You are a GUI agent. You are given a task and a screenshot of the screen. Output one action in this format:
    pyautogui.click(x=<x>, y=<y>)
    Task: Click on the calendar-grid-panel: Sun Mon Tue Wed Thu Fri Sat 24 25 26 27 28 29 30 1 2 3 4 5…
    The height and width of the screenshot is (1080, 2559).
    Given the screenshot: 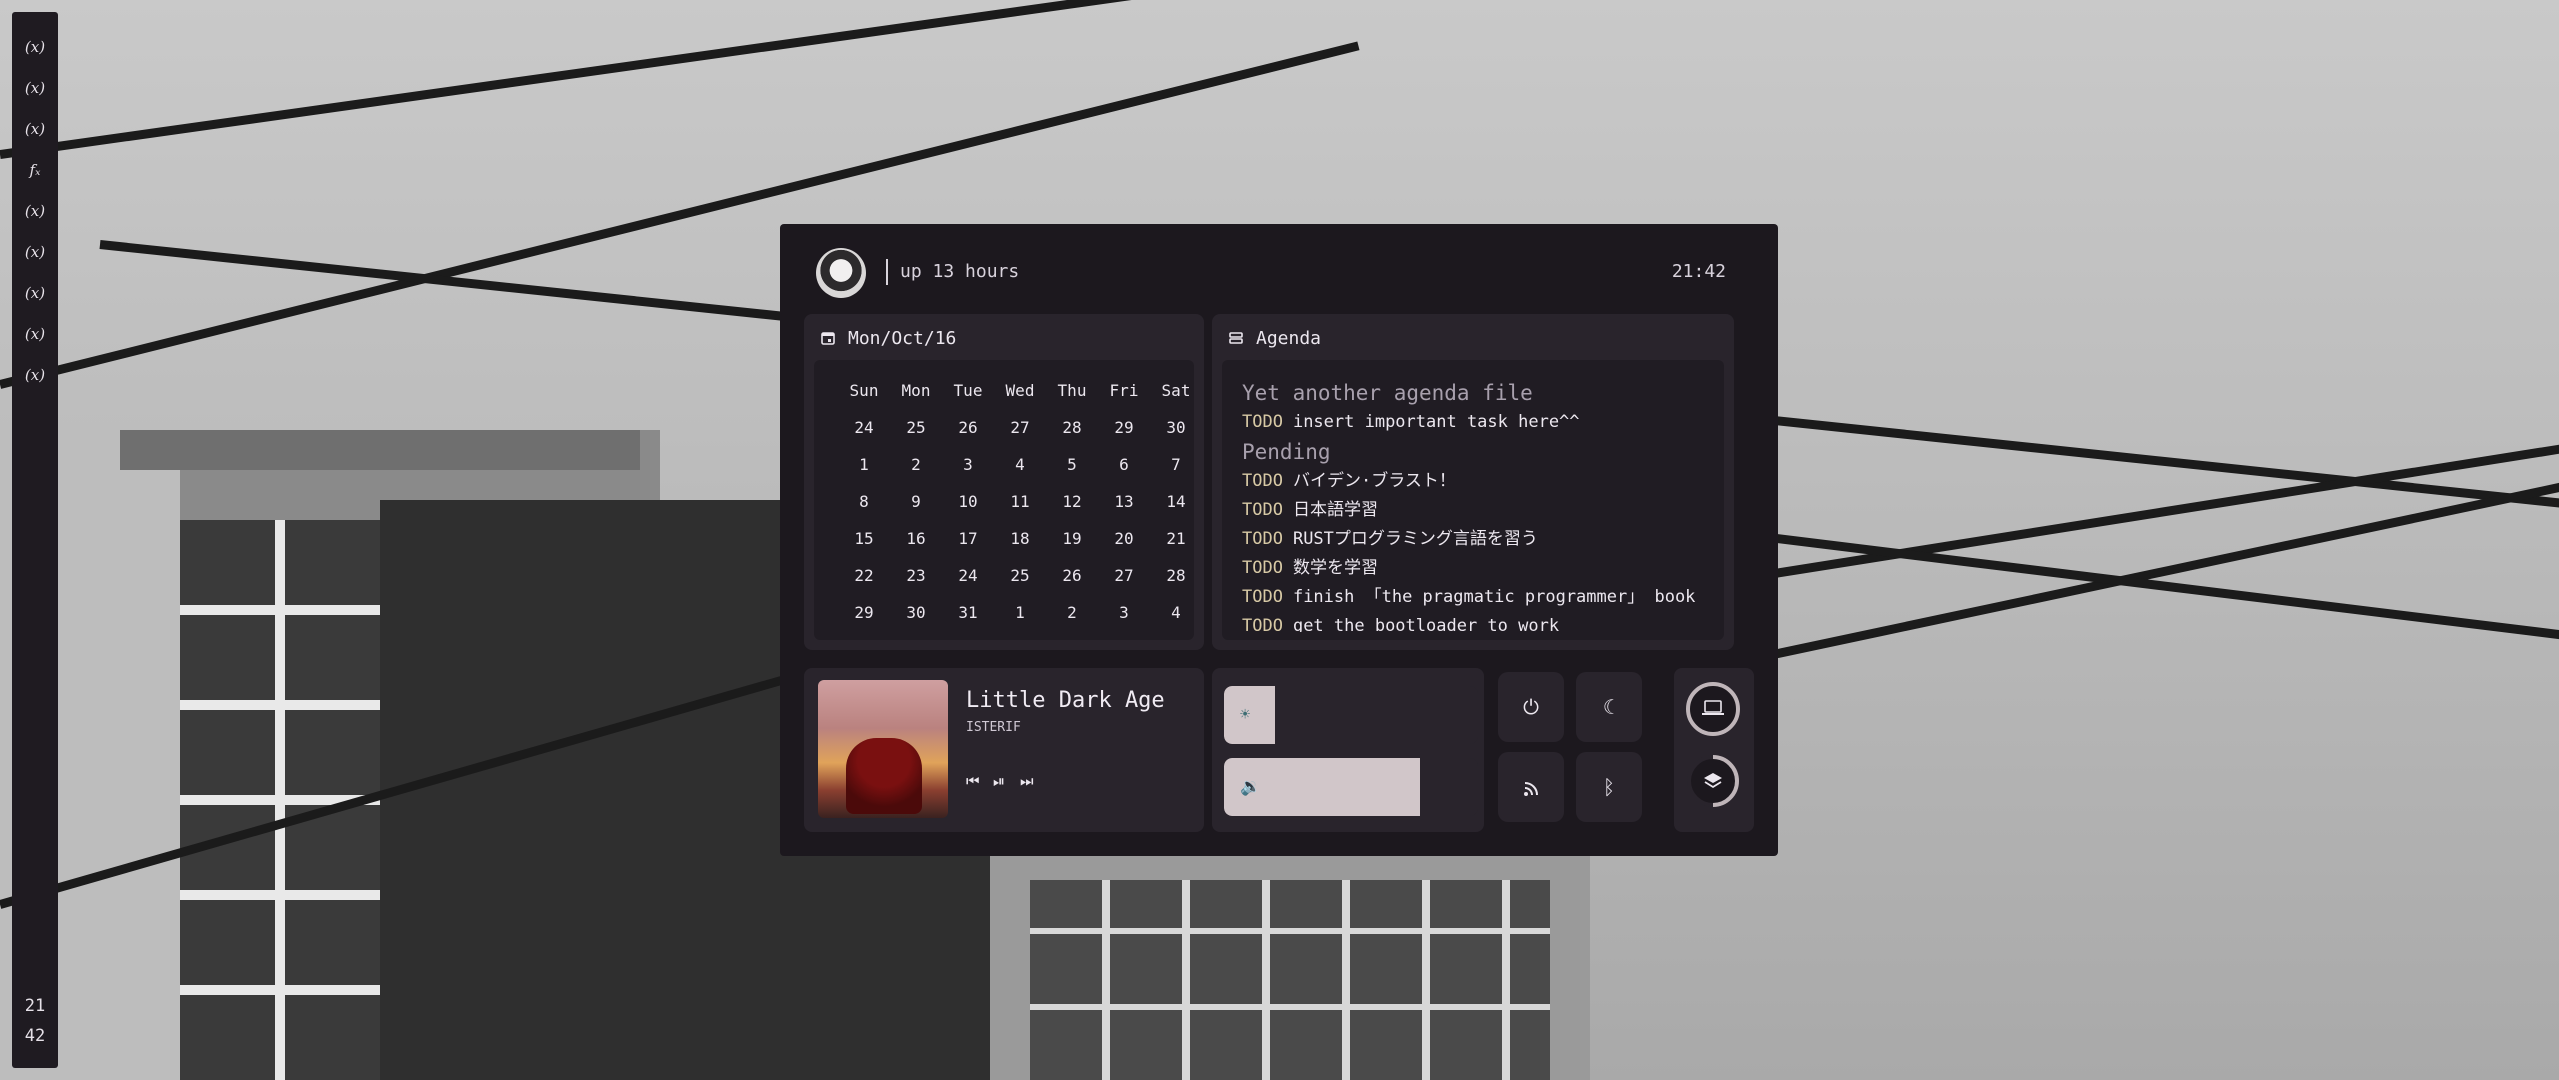 What is the action you would take?
    pyautogui.click(x=1004, y=500)
    